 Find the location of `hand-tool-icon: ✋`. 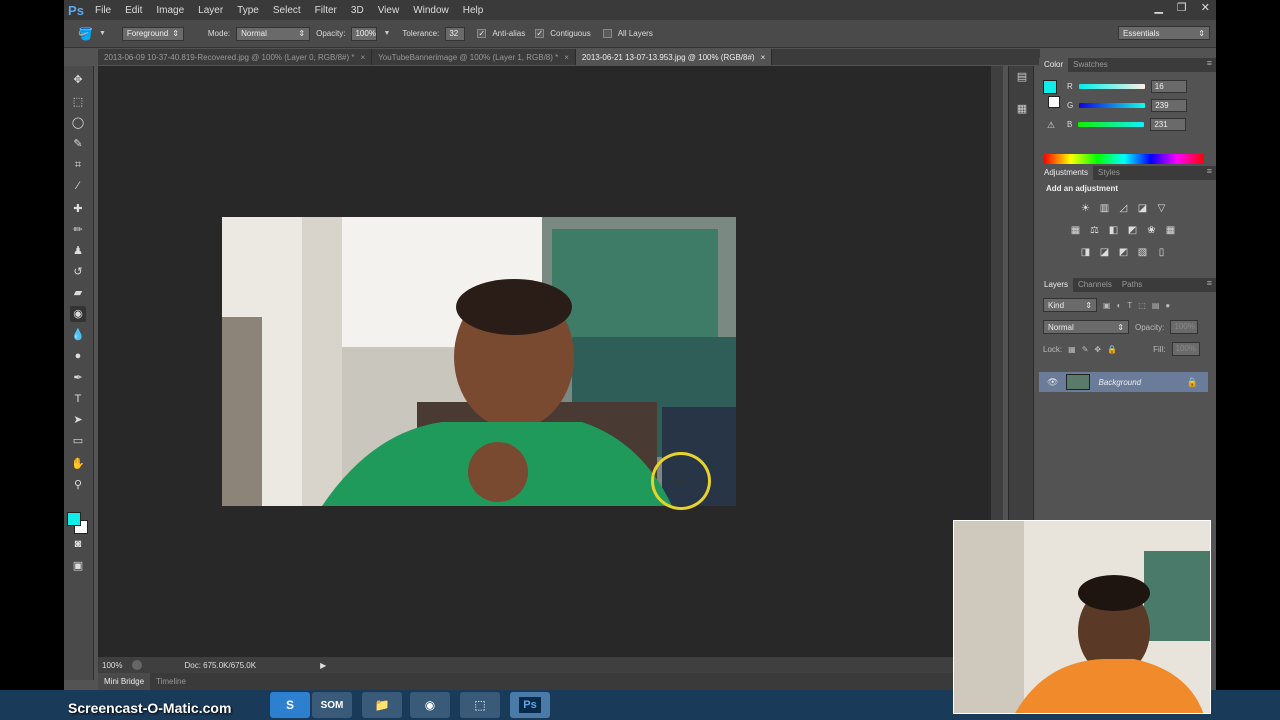

hand-tool-icon: ✋ is located at coordinates (78, 464).